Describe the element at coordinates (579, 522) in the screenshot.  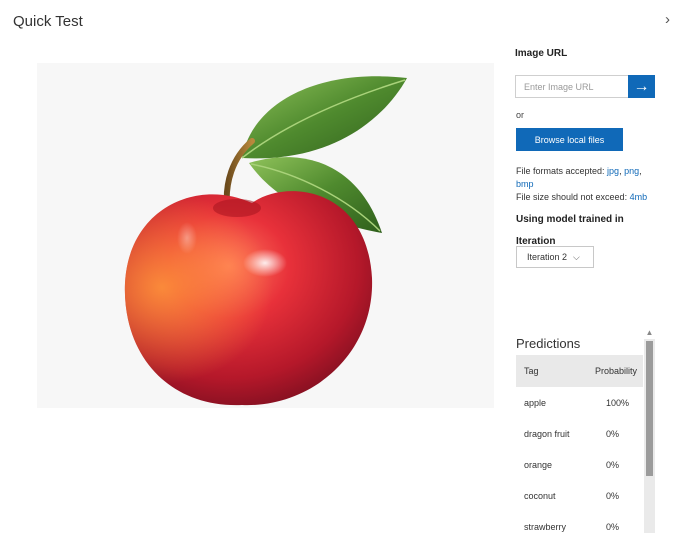
I see `table-row: strawberry 0%` at that location.